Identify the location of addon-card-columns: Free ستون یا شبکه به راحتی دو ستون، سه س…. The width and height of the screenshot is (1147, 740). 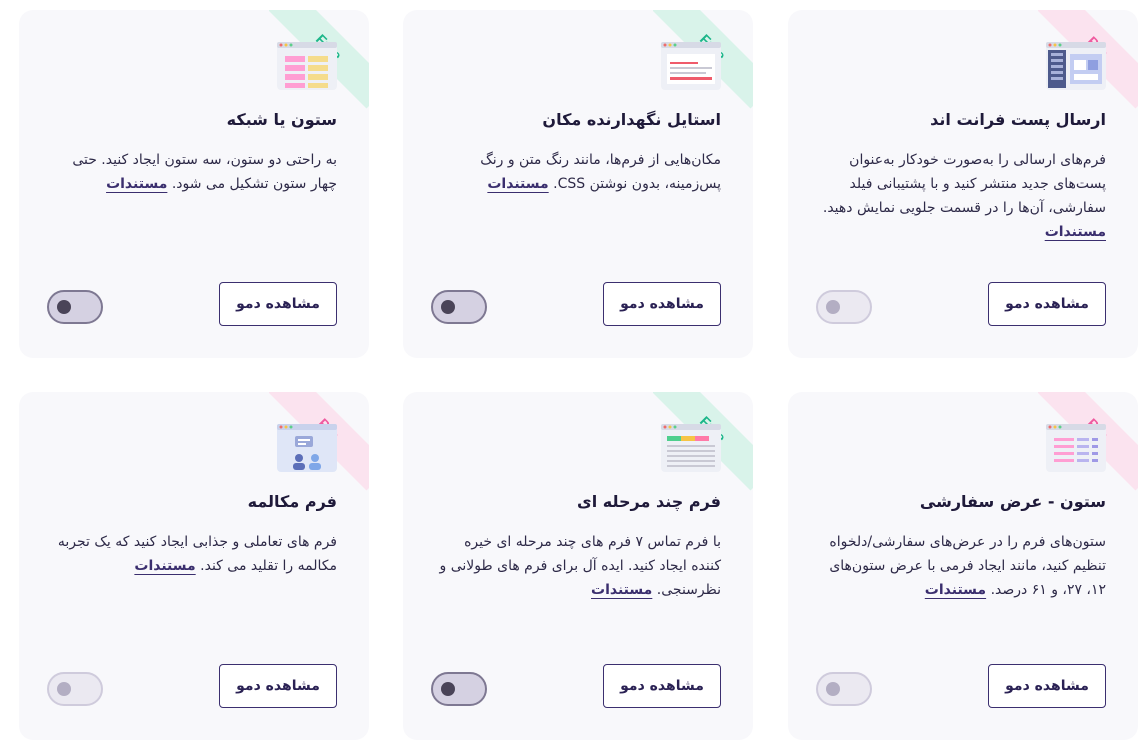
(194, 184).